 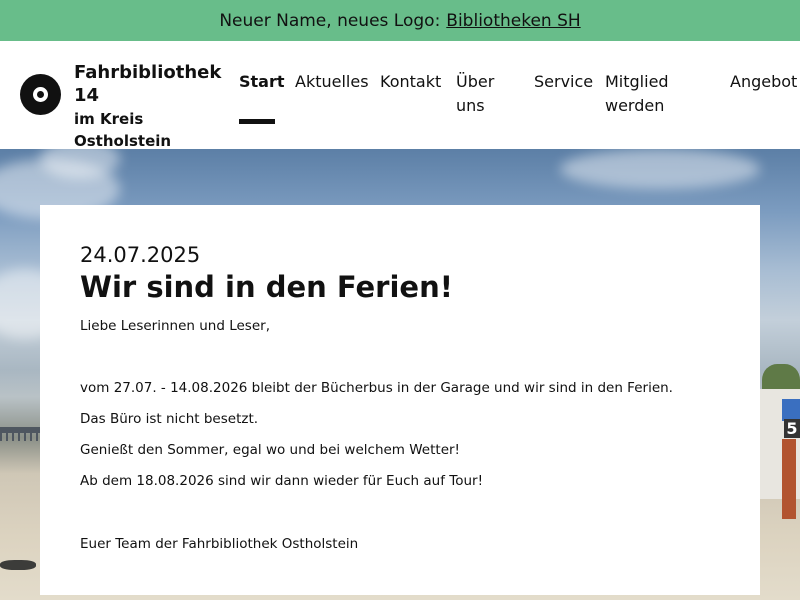 What do you see at coordinates (154, 106) in the screenshot?
I see `brand: Fahrbibliothek 14 im Kreis Ostholstein` at bounding box center [154, 106].